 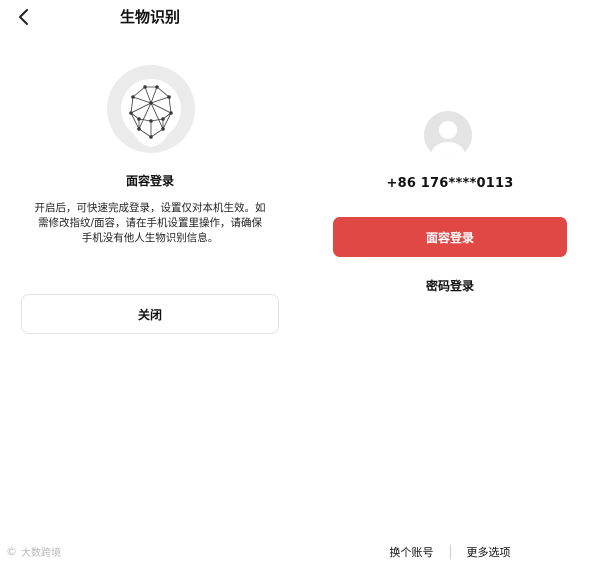 I want to click on close-button: 关闭, so click(x=150, y=314).